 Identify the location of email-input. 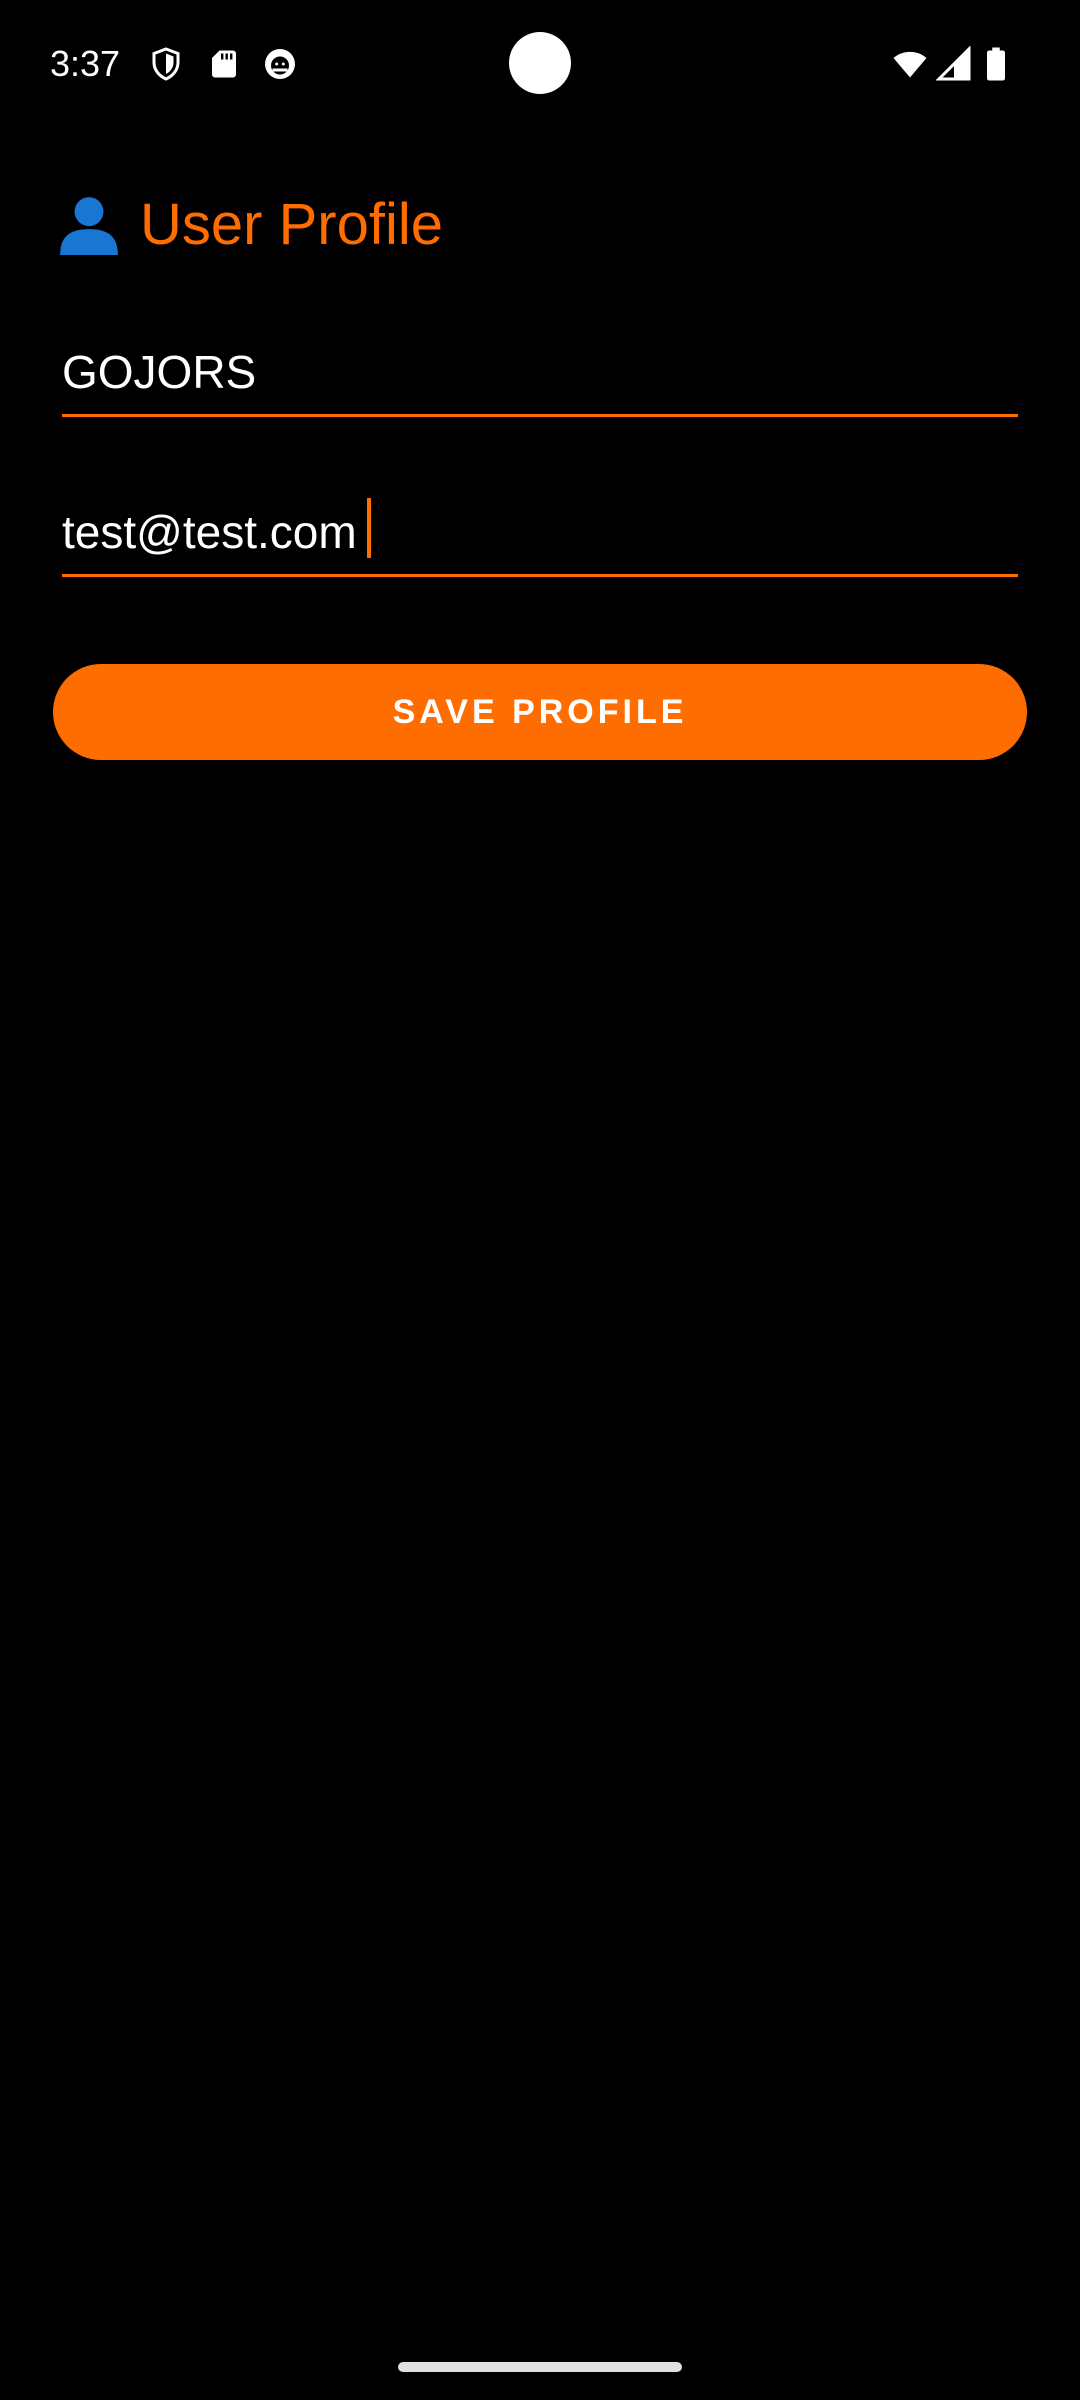
(540, 532).